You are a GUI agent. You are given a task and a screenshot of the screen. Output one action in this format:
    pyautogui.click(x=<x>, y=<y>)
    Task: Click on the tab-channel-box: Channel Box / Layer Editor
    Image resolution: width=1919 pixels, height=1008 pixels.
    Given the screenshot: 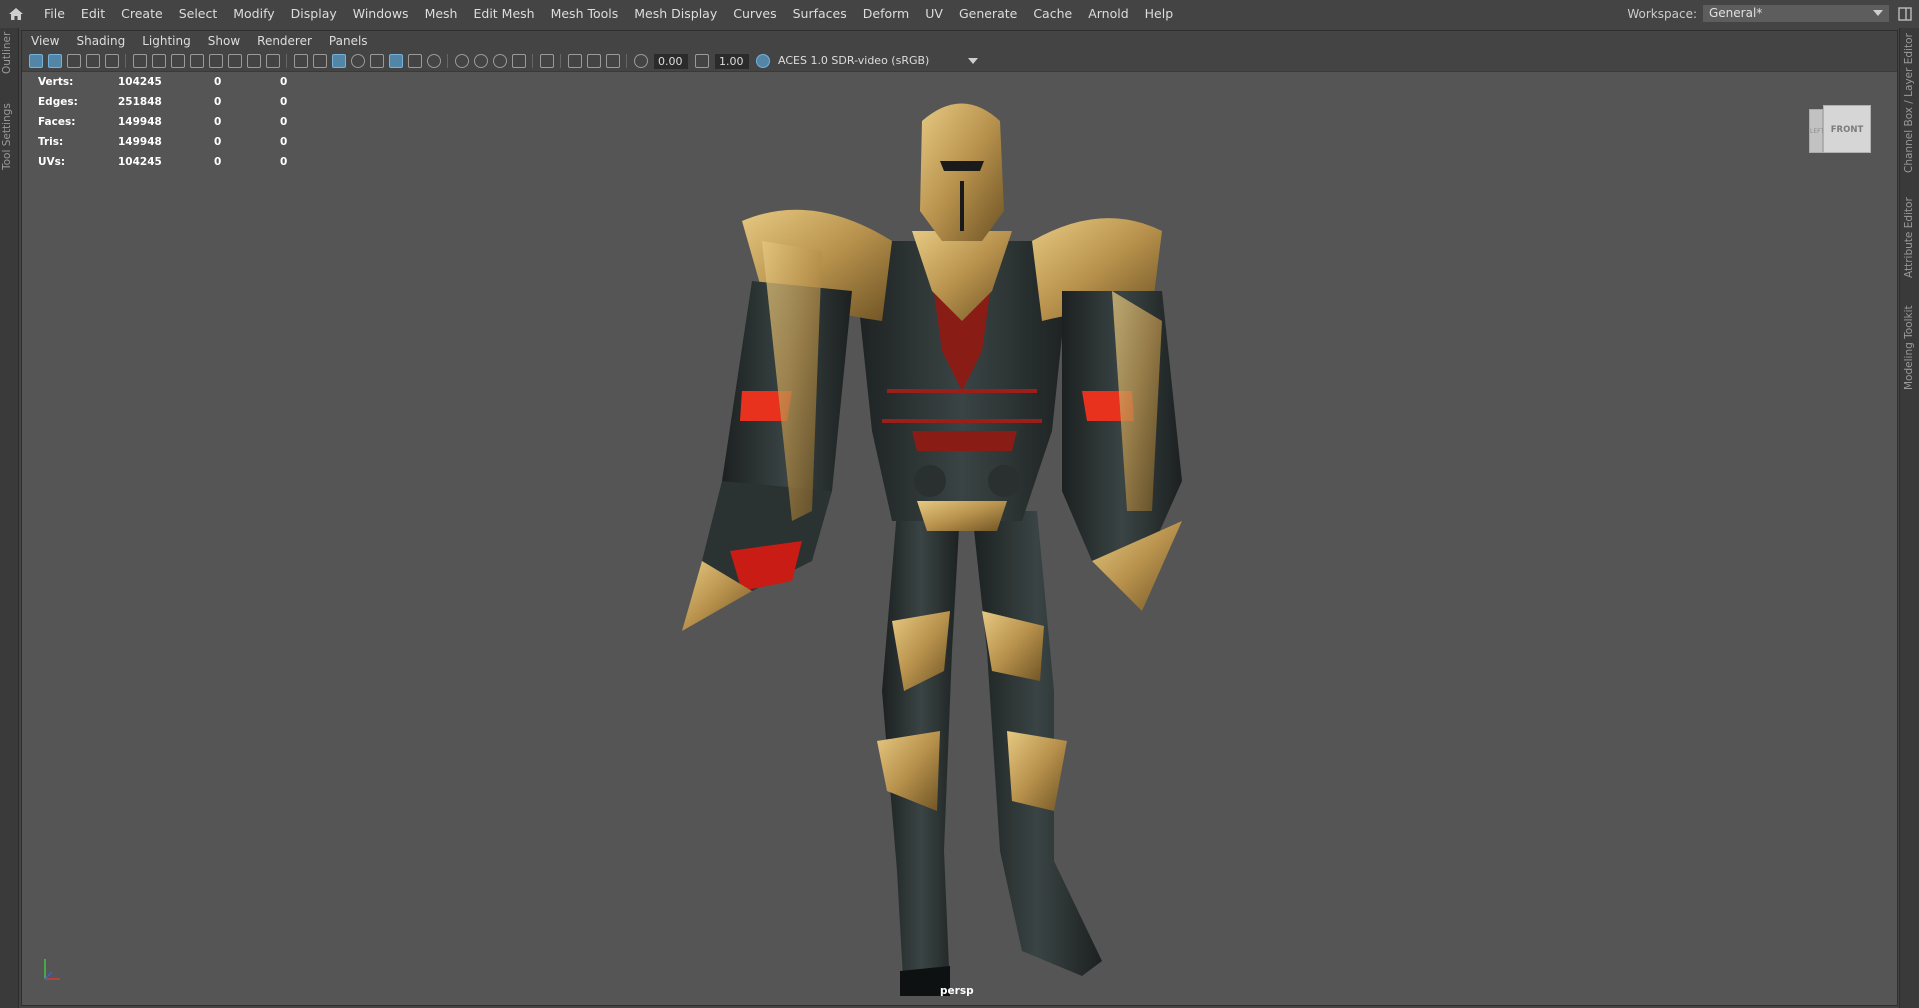 What is the action you would take?
    pyautogui.click(x=1909, y=103)
    